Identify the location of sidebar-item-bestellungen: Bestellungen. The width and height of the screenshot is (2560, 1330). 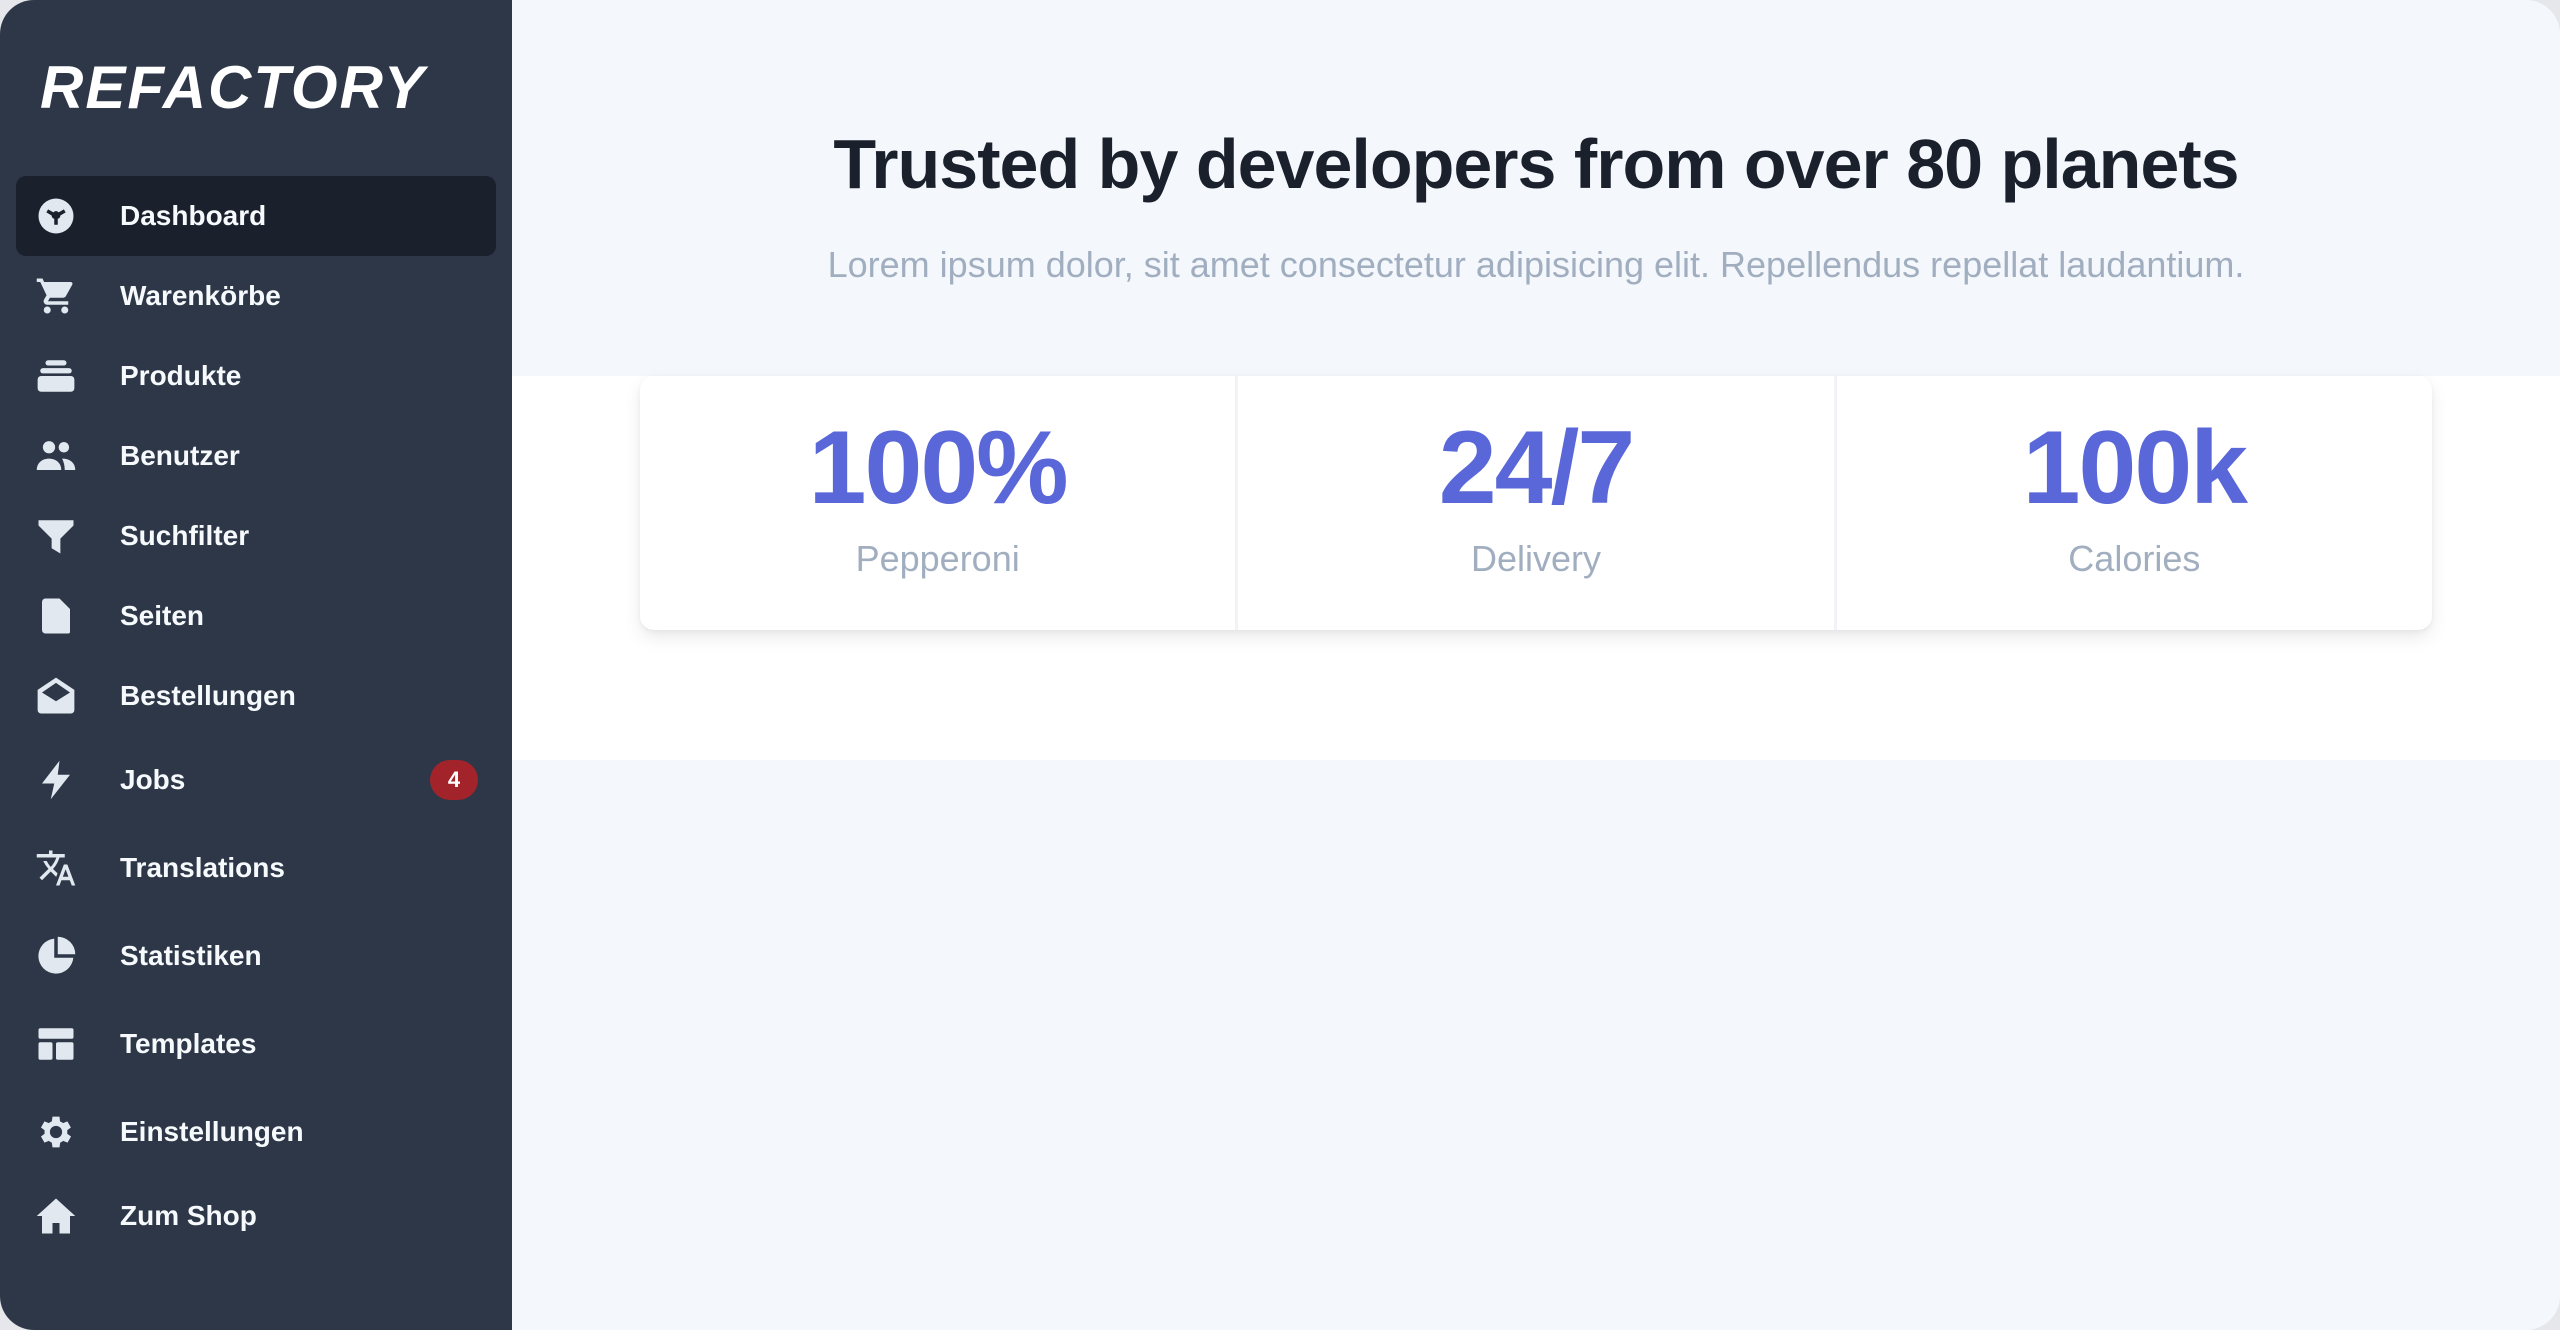
(256, 696).